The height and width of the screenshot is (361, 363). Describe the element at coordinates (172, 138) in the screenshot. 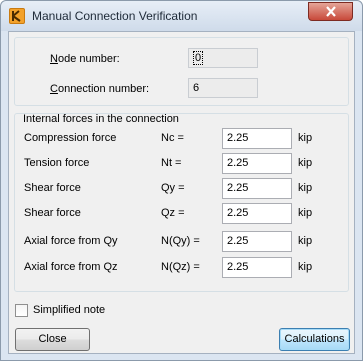

I see `force-symbol-label: Nc =` at that location.